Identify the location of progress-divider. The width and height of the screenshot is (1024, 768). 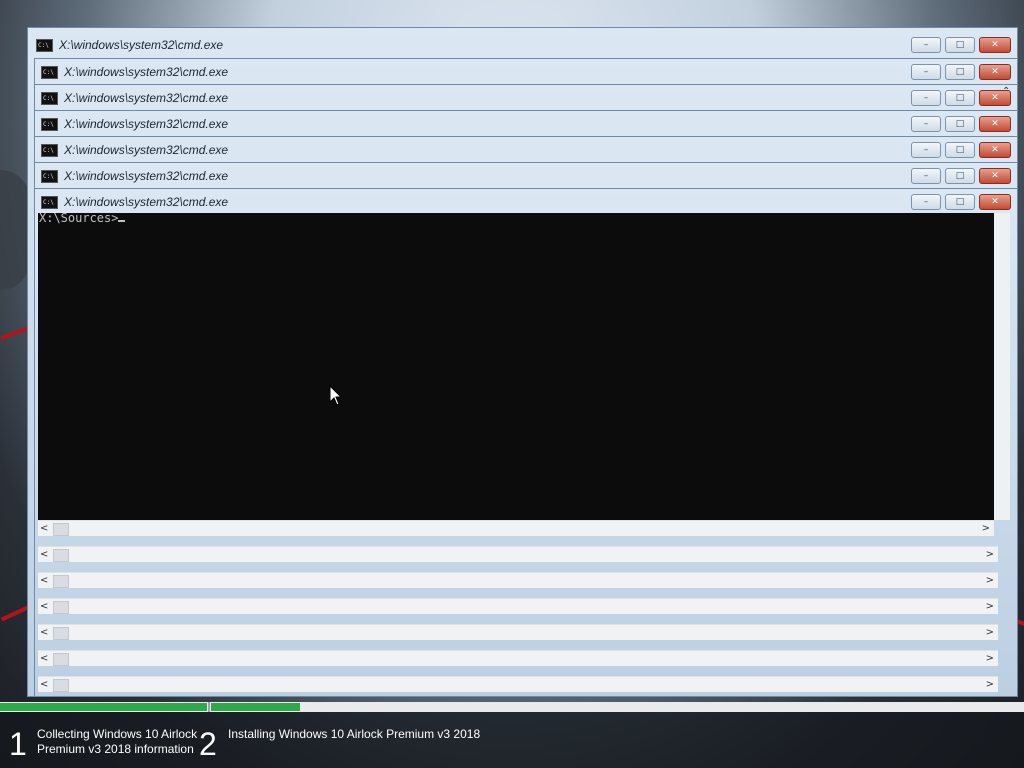
(209, 707).